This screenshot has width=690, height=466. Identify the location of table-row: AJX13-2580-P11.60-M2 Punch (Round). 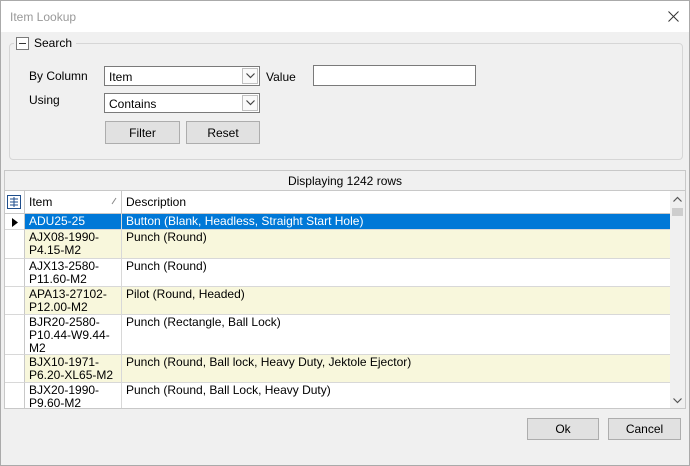
(338, 273).